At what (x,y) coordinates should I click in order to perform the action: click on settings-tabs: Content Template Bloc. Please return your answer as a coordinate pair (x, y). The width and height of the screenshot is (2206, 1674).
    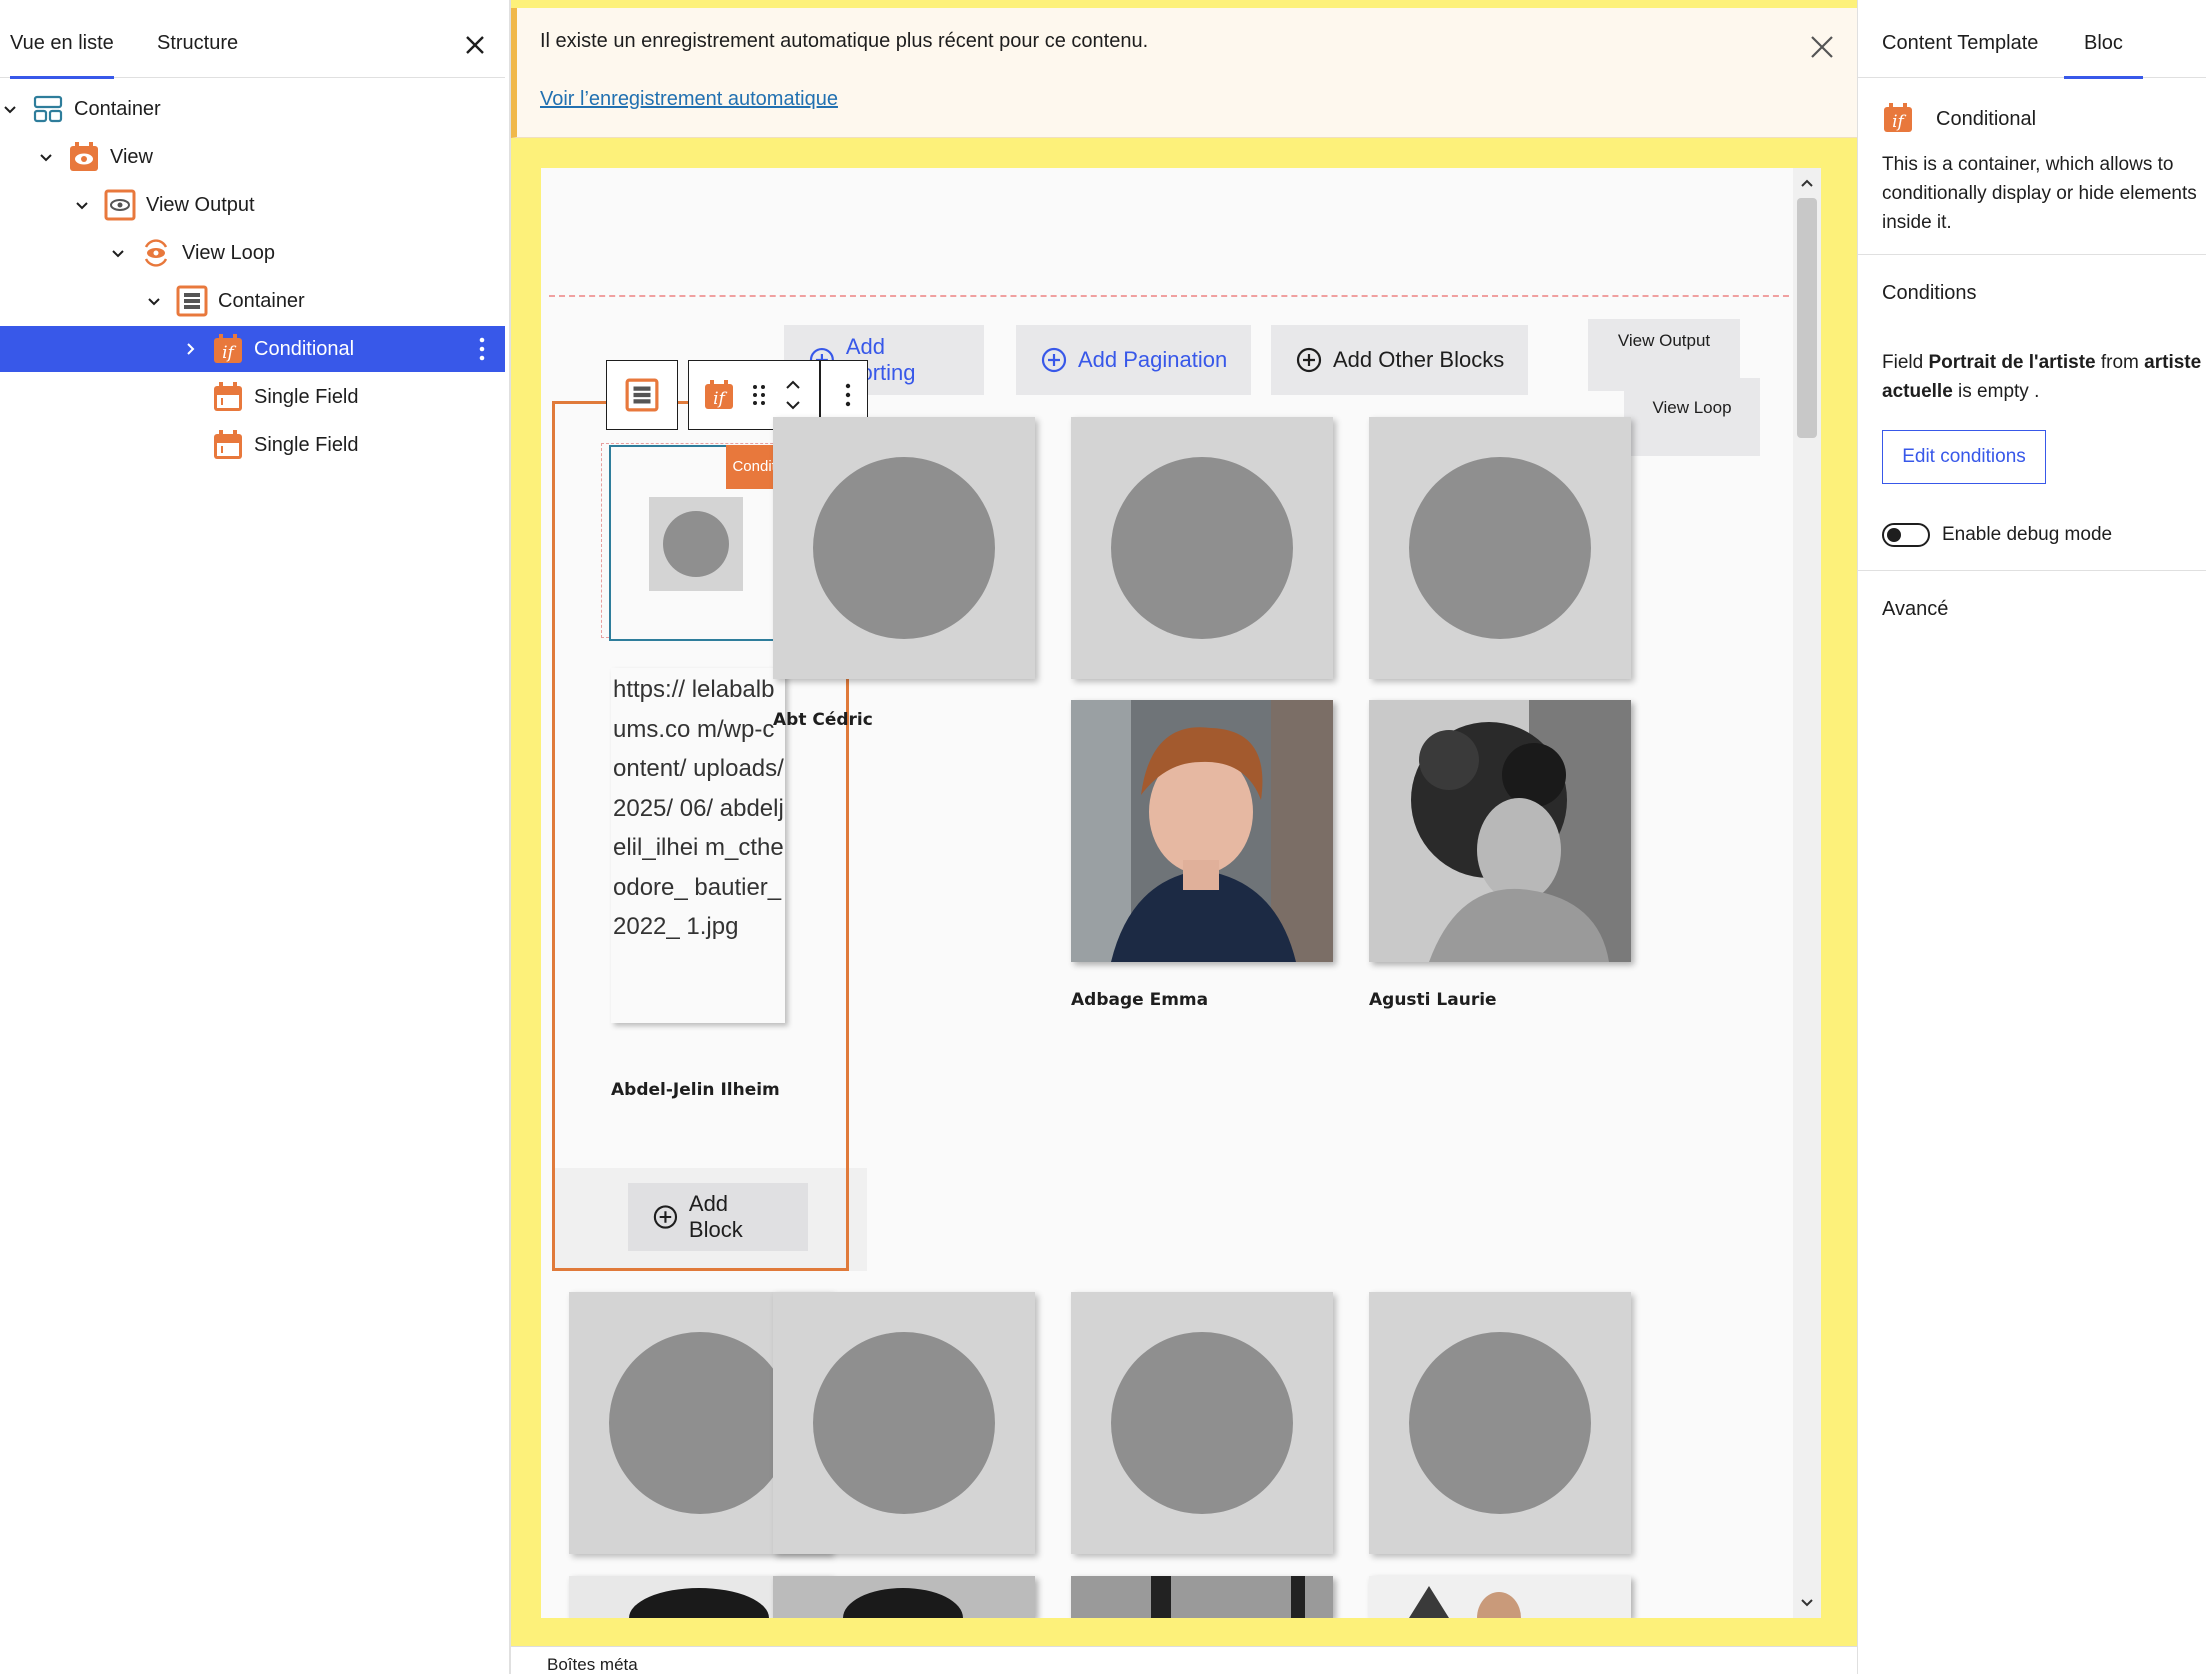
    Looking at the image, I should click on (2032, 43).